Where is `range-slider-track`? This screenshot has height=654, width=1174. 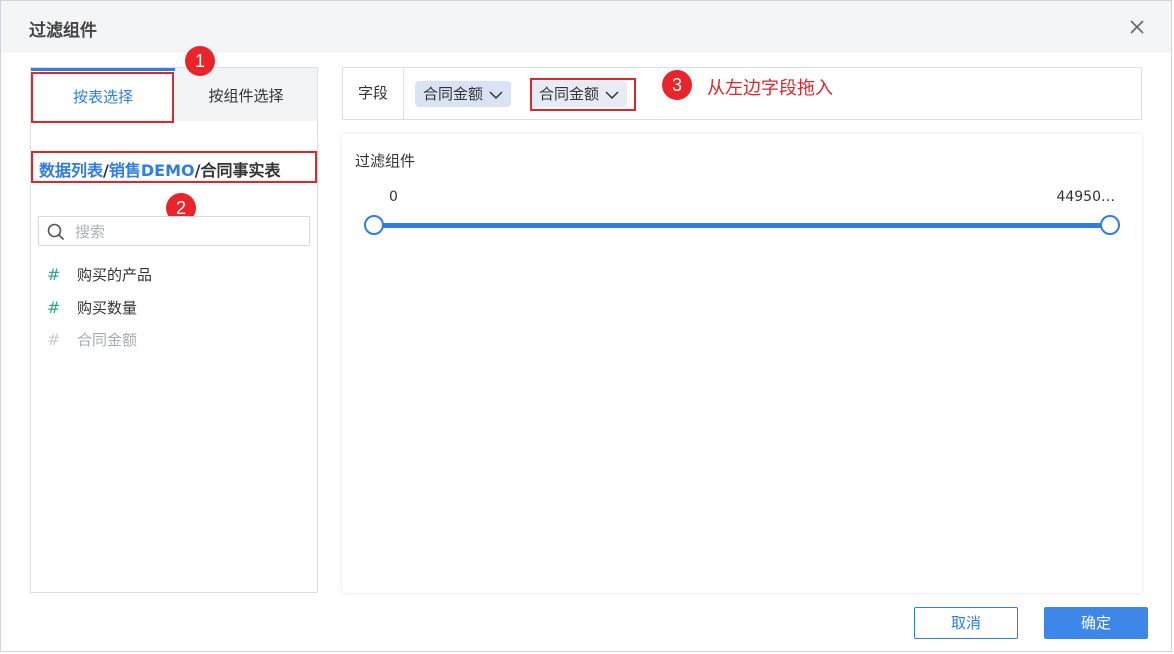 range-slider-track is located at coordinates (742, 225).